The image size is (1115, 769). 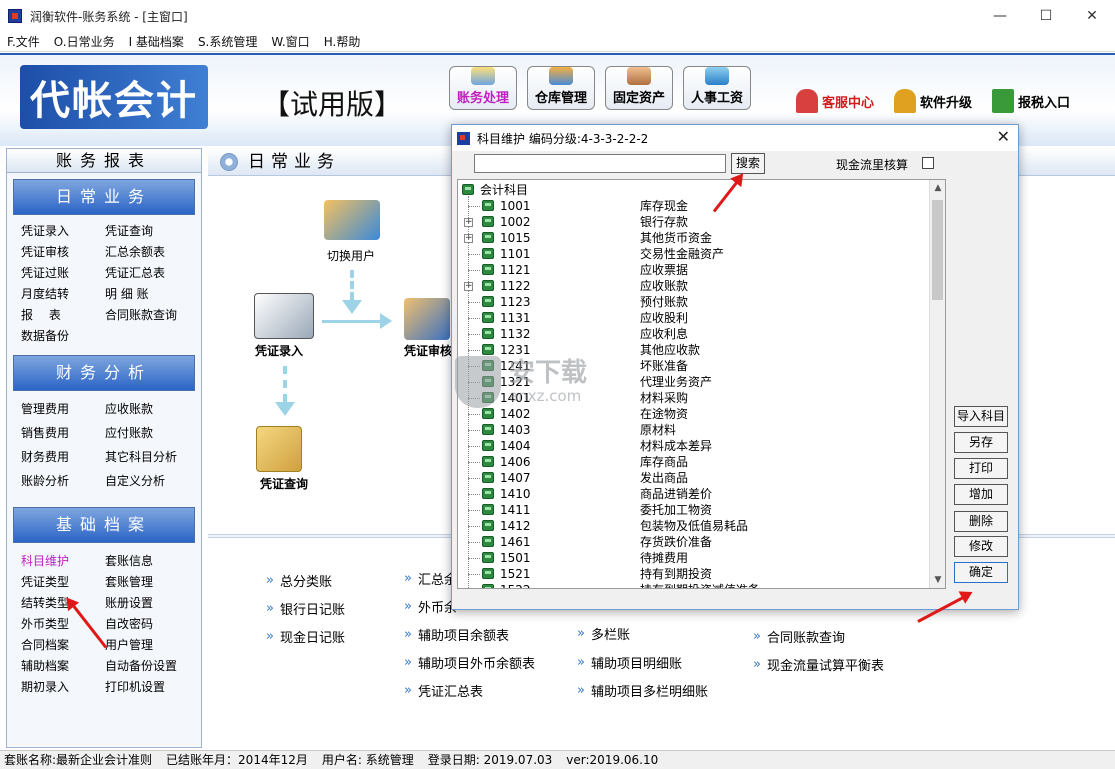 What do you see at coordinates (279, 449) in the screenshot?
I see `magnifier-icon` at bounding box center [279, 449].